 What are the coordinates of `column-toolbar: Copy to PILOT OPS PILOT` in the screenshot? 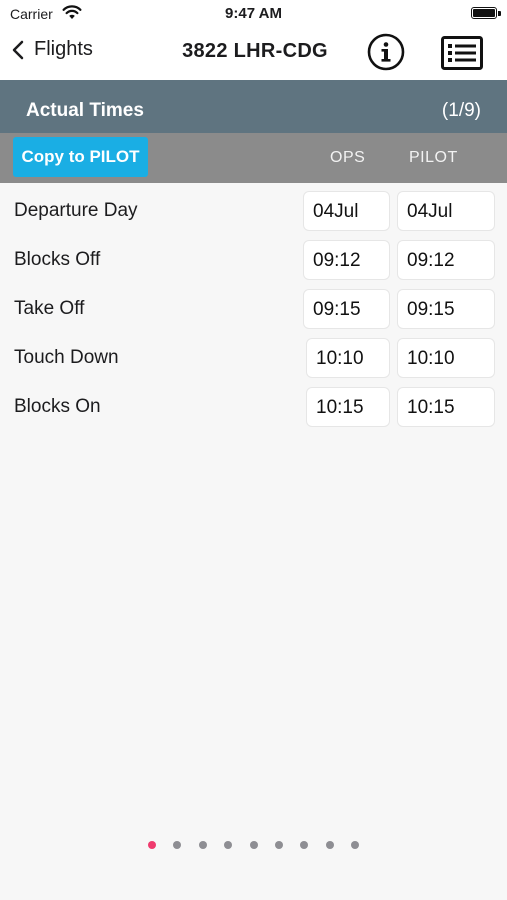 It's located at (253, 158).